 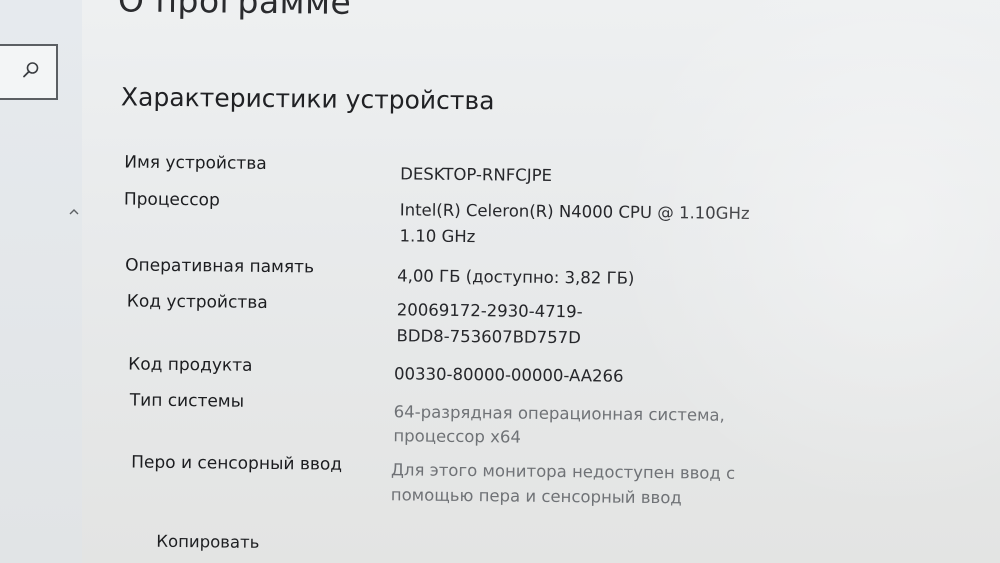 What do you see at coordinates (195, 163) in the screenshot?
I see `spec-label-device-name: Имя устройства` at bounding box center [195, 163].